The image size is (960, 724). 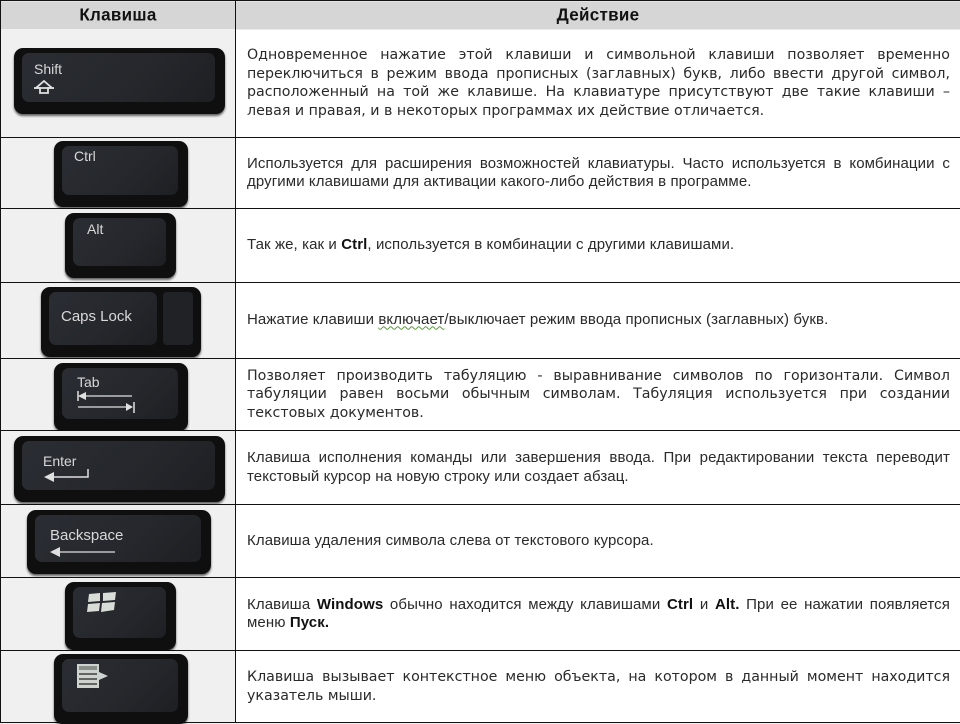 I want to click on shift-key: Shift, so click(x=119, y=81).